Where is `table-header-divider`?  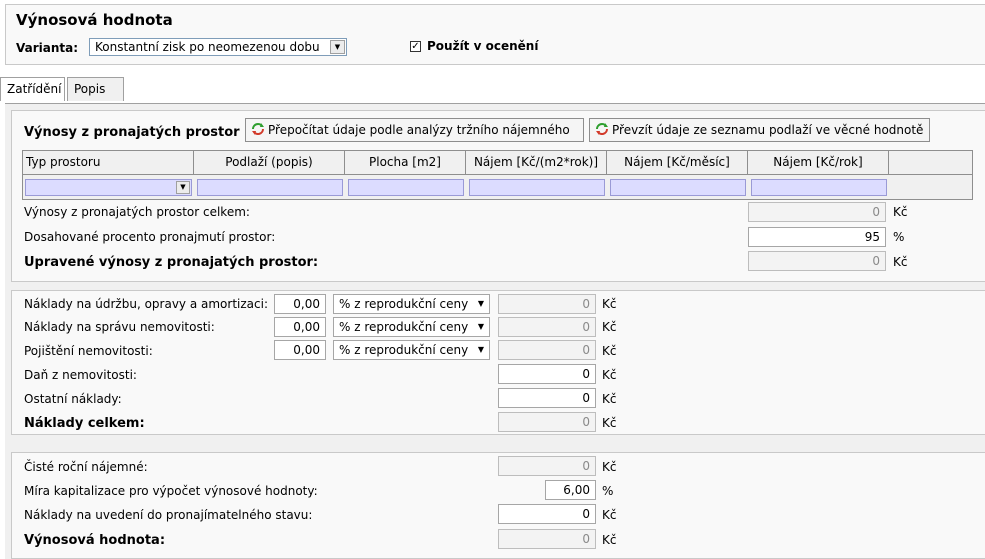 table-header-divider is located at coordinates (497, 174).